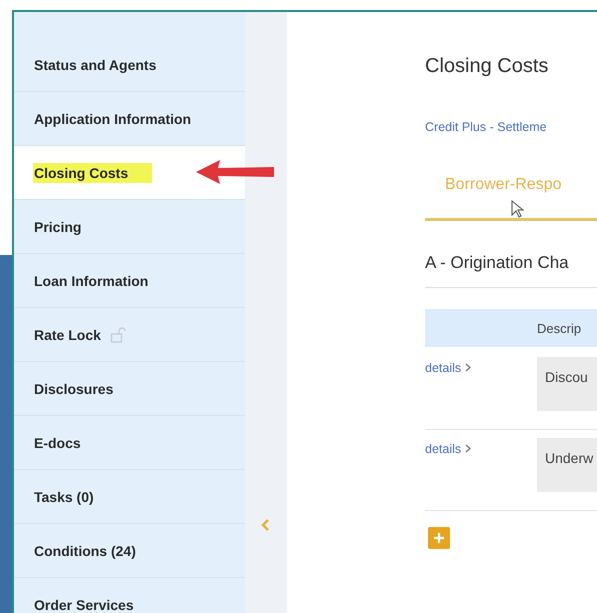  Describe the element at coordinates (559, 328) in the screenshot. I see `column-header: Descrip` at that location.